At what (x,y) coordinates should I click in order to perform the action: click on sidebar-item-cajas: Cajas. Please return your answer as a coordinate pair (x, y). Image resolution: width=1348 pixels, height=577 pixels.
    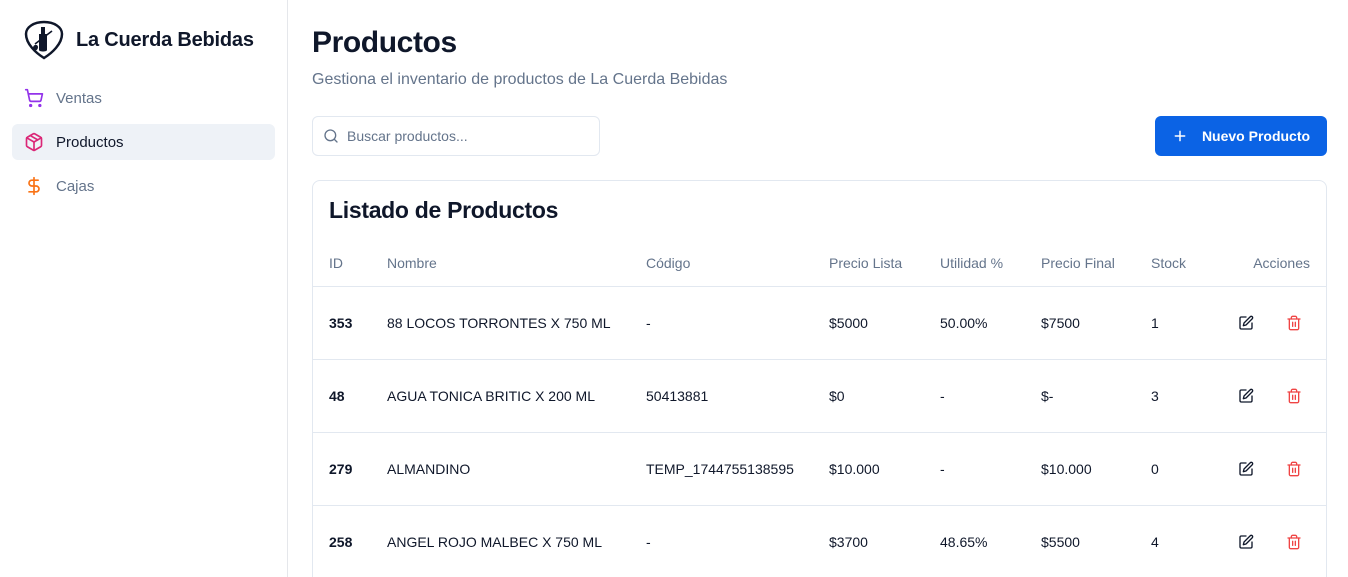
    Looking at the image, I should click on (143, 186).